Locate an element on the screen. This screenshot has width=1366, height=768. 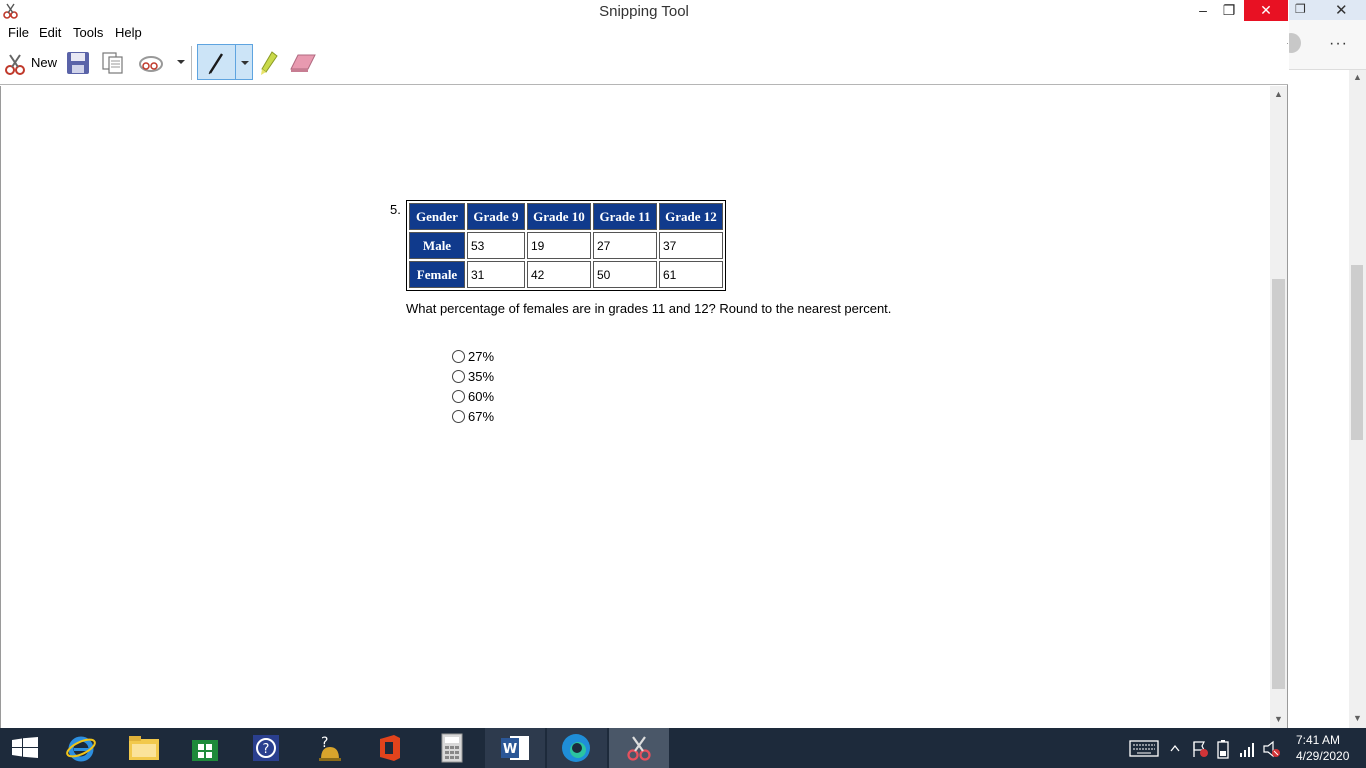
menu-bar: File Edit Tools Help is located at coordinates (644, 33).